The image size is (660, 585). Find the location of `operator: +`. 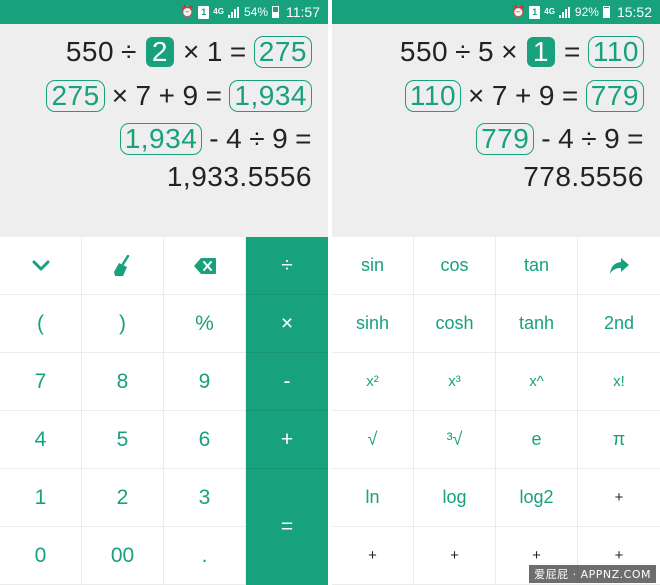

operator: + is located at coordinates (523, 95).